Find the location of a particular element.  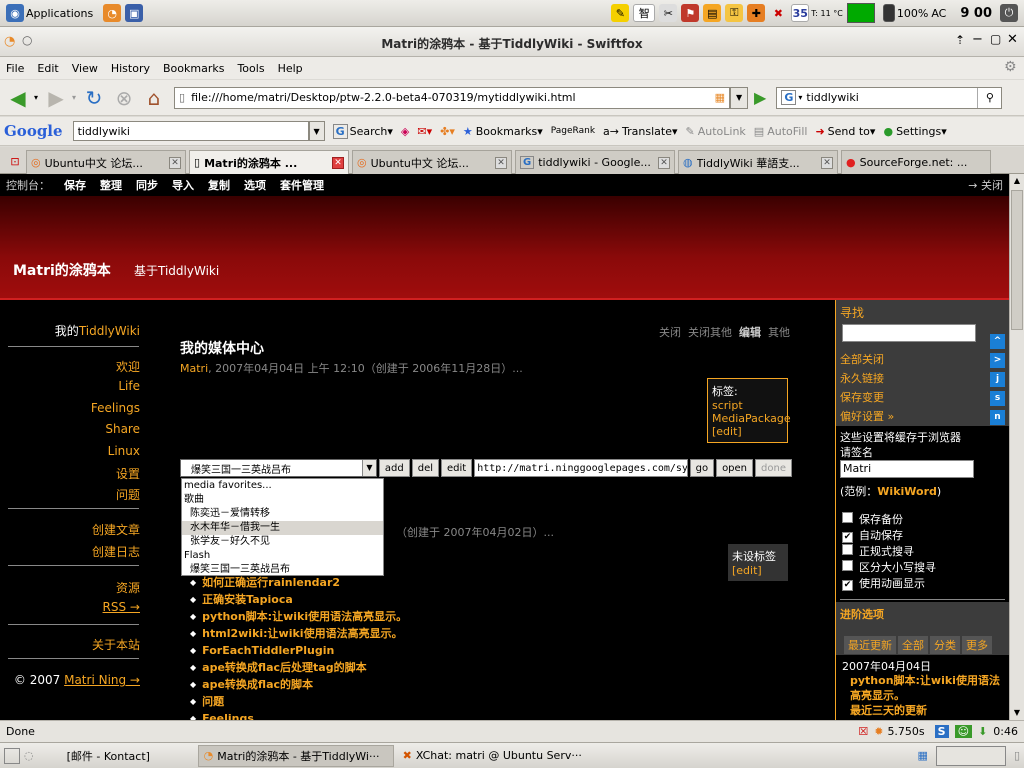

puzzle-icon: ✤▾ is located at coordinates (447, 131).